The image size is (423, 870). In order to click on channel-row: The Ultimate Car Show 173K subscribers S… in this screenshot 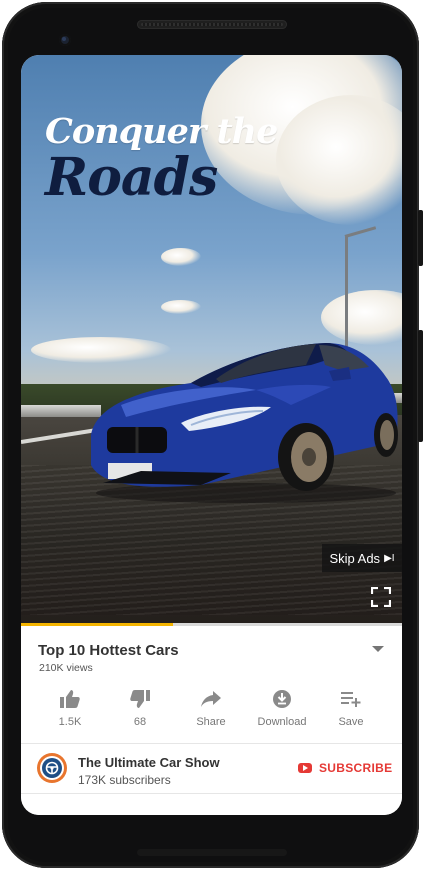, I will do `click(211, 770)`.